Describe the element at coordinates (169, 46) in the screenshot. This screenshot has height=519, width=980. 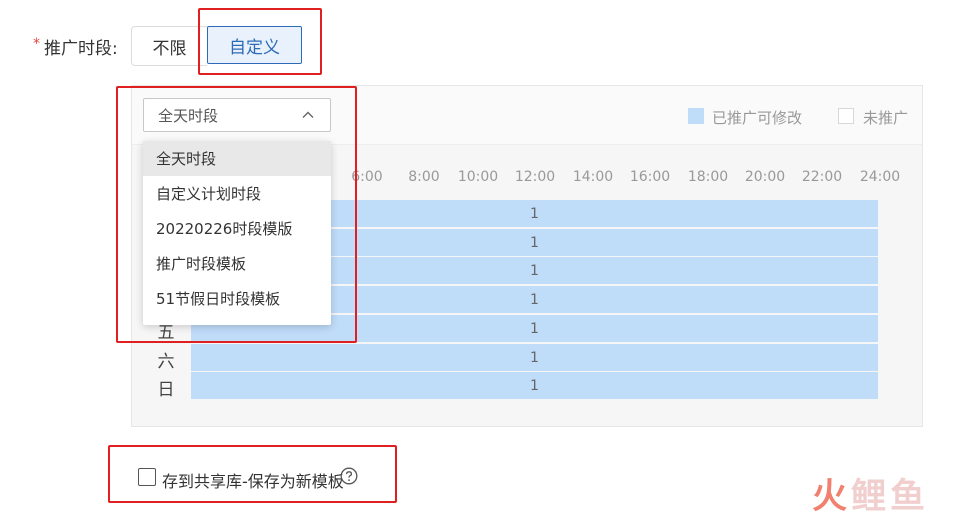
I see `unlimited-button: 不限` at that location.